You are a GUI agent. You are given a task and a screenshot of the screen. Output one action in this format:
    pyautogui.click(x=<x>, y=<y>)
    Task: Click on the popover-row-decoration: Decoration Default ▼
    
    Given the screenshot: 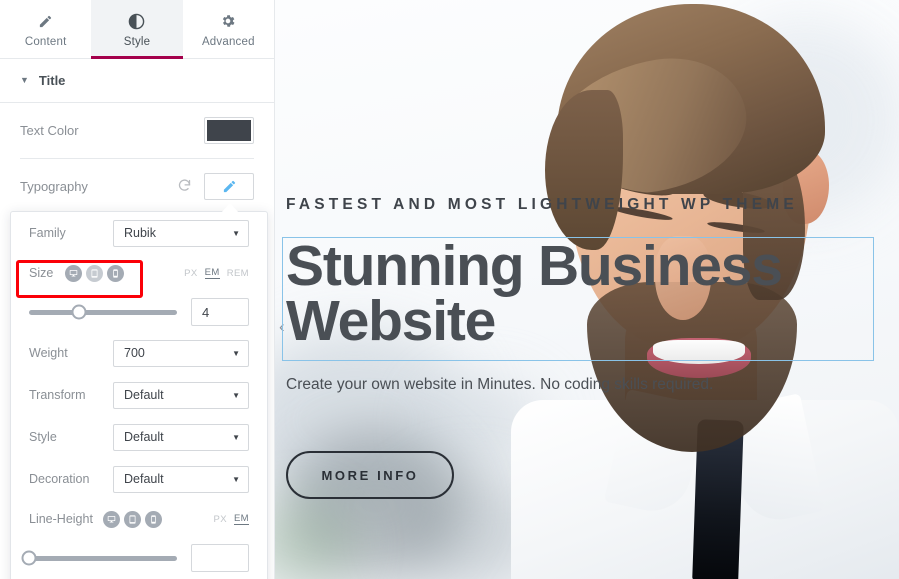 What is the action you would take?
    pyautogui.click(x=139, y=479)
    